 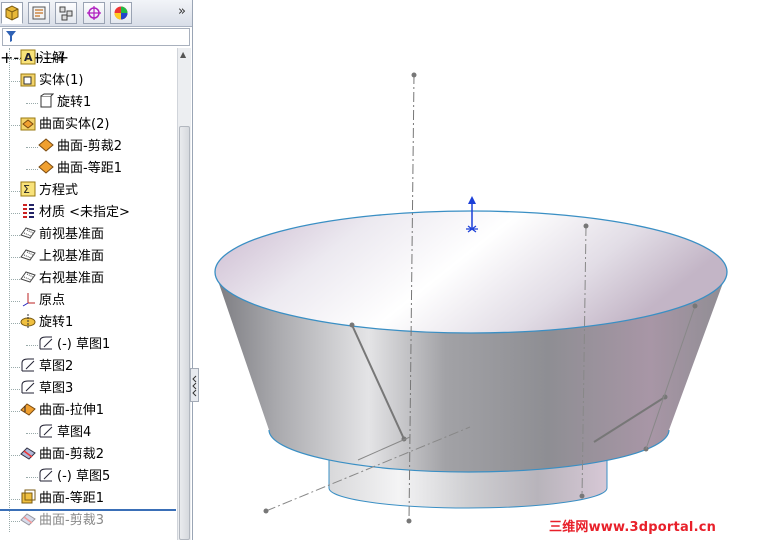 I want to click on scroll-up-arrow-icon: ▲, so click(x=183, y=54).